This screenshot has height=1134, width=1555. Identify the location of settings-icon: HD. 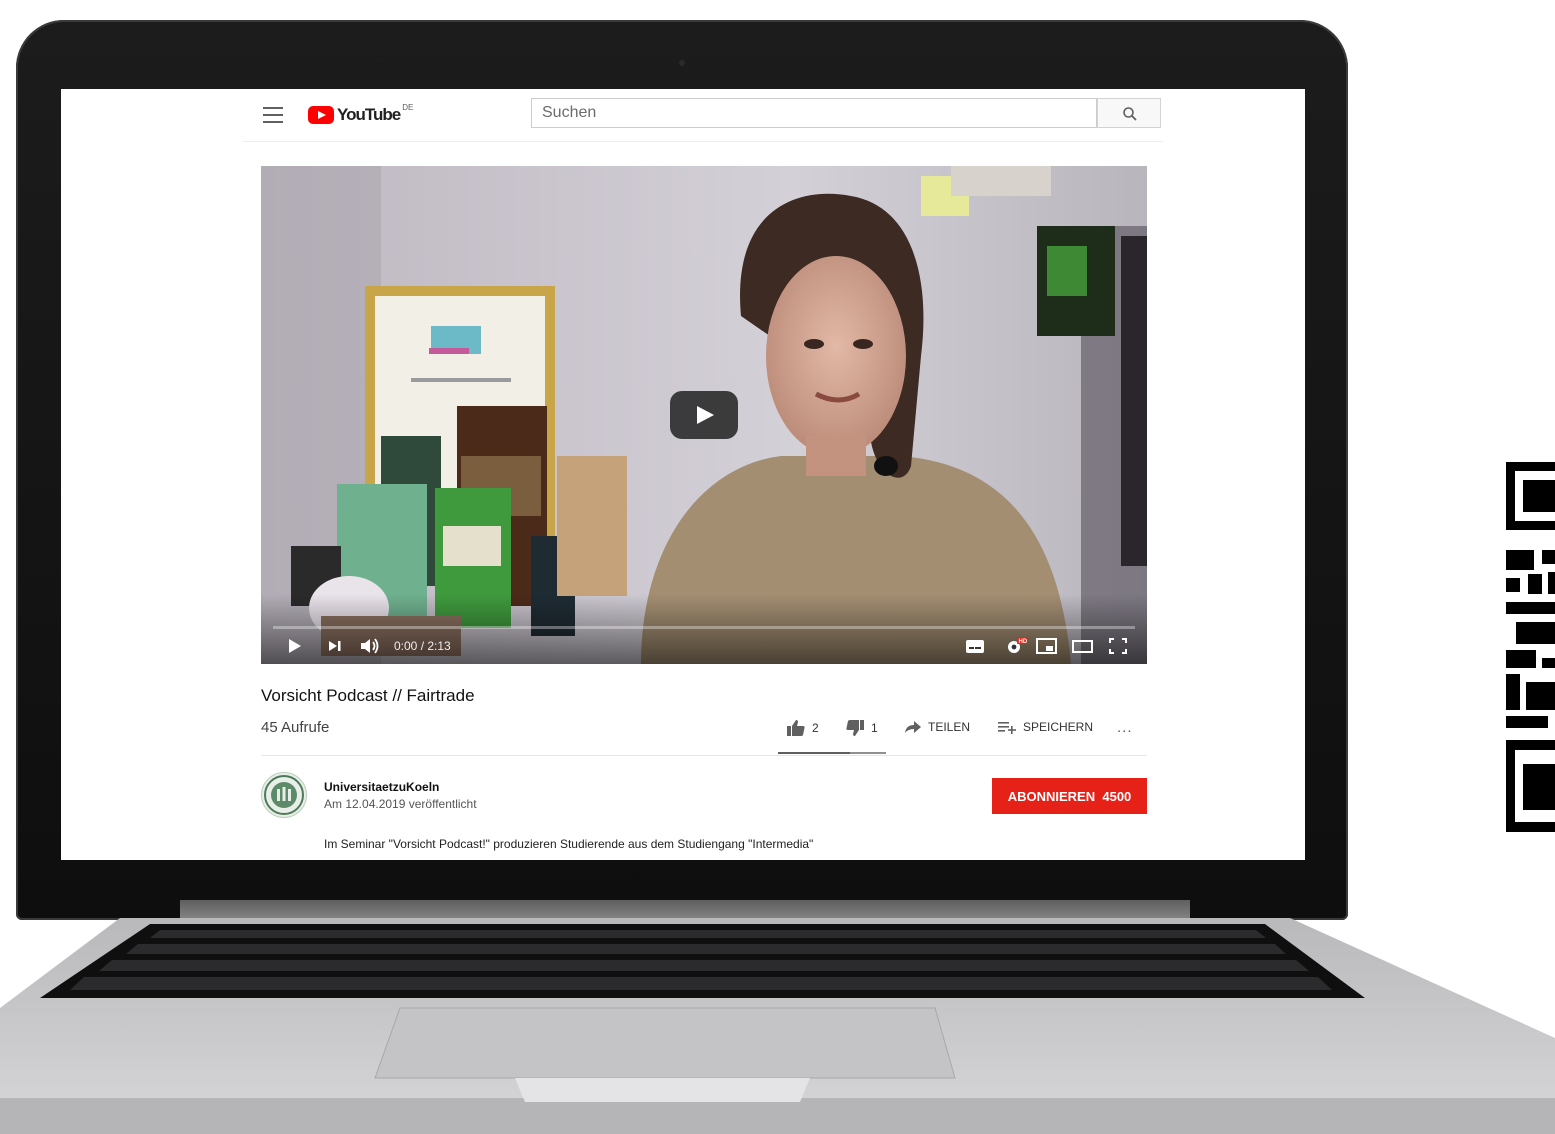
(1017, 646).